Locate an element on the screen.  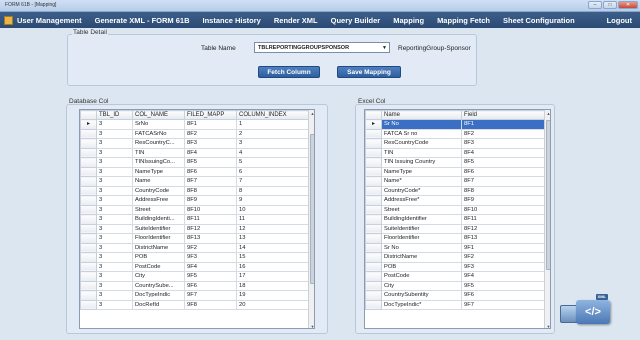
table-row: TIN 8F4 is located at coordinates (455, 152).